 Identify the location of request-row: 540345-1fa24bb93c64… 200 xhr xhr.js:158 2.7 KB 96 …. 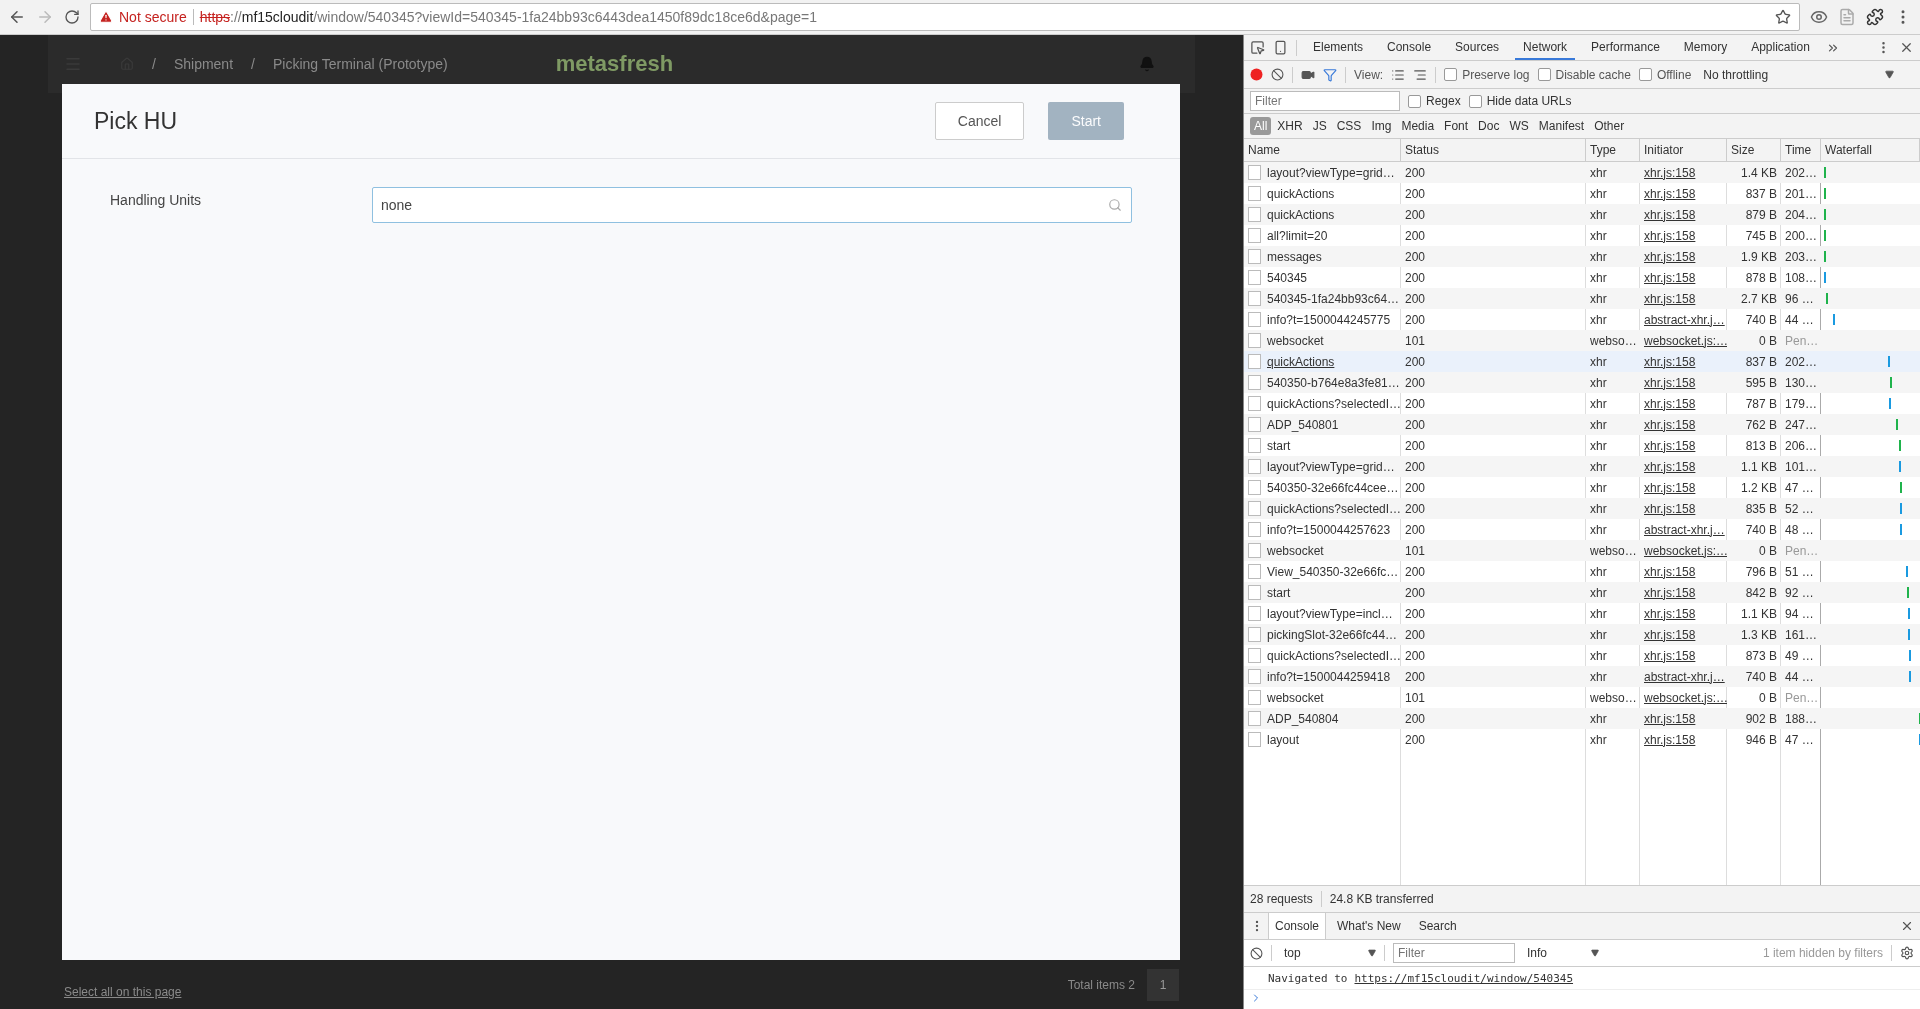
(1582, 298).